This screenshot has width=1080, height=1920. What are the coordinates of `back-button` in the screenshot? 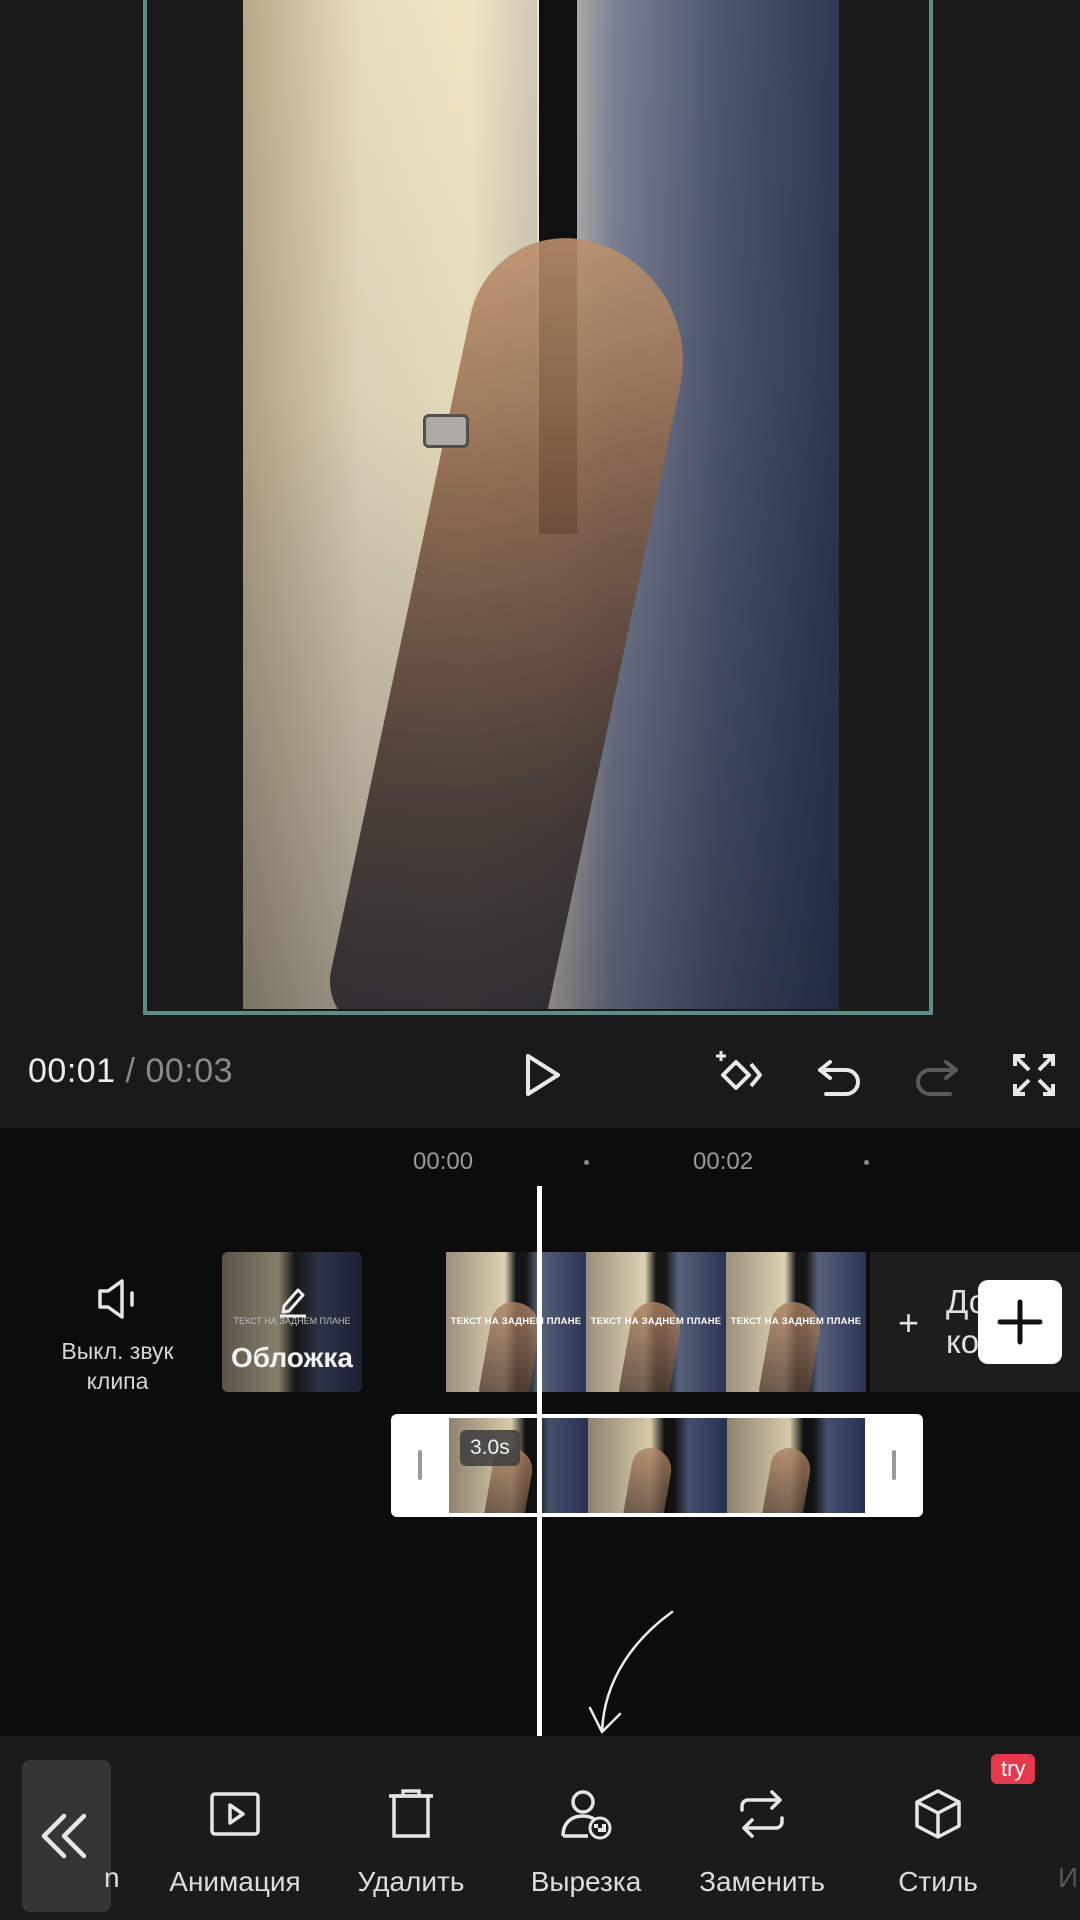 It's located at (66, 1836).